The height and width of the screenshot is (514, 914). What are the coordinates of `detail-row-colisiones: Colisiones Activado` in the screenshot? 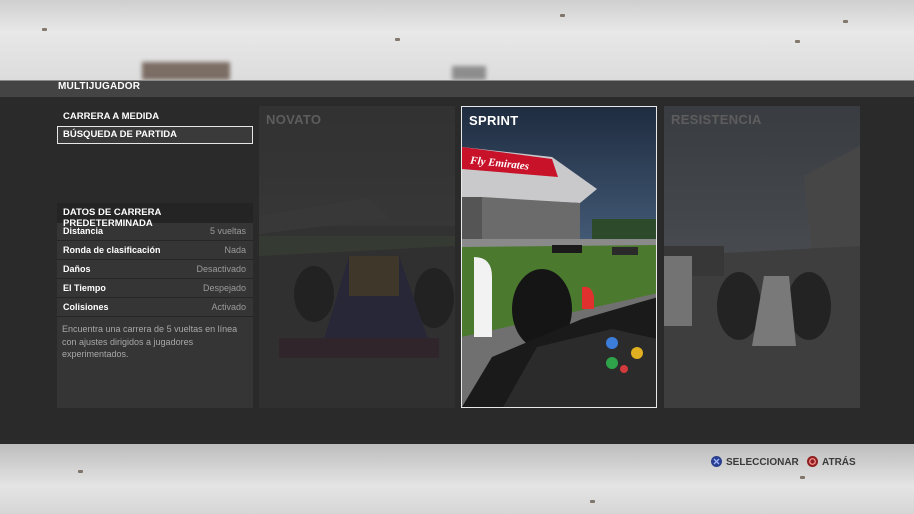 It's located at (155, 308).